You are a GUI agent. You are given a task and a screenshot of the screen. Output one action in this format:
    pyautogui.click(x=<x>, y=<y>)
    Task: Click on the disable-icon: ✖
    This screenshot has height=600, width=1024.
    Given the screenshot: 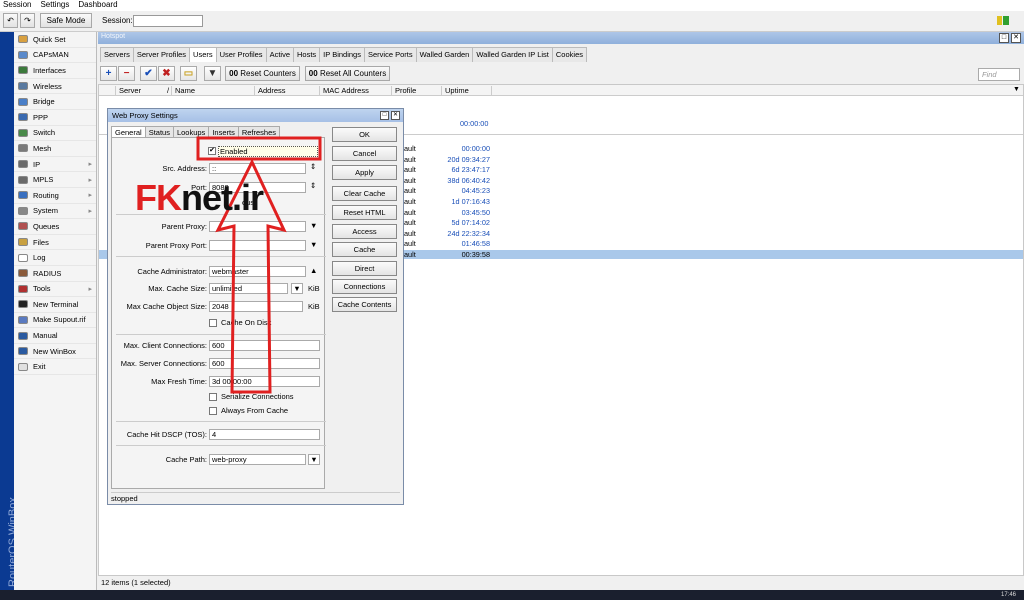 What is the action you would take?
    pyautogui.click(x=166, y=73)
    